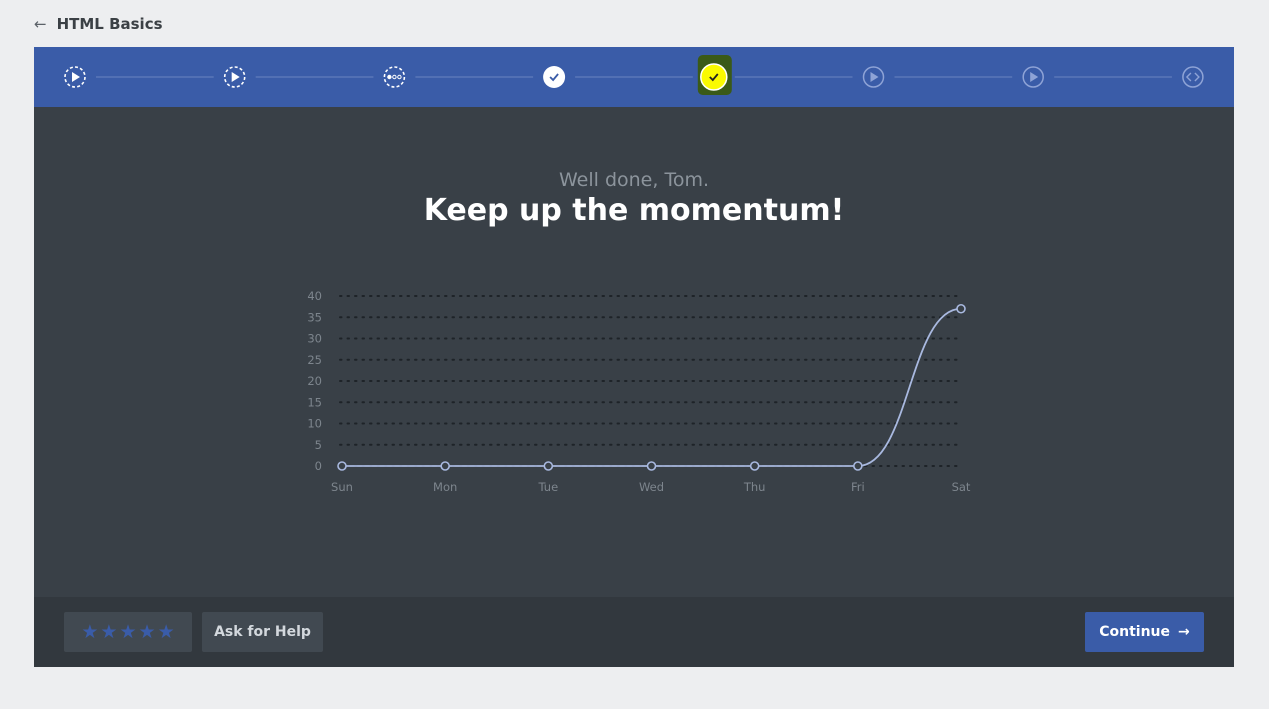 The height and width of the screenshot is (709, 1269). Describe the element at coordinates (314, 296) in the screenshot. I see `y-tick-label: 40` at that location.